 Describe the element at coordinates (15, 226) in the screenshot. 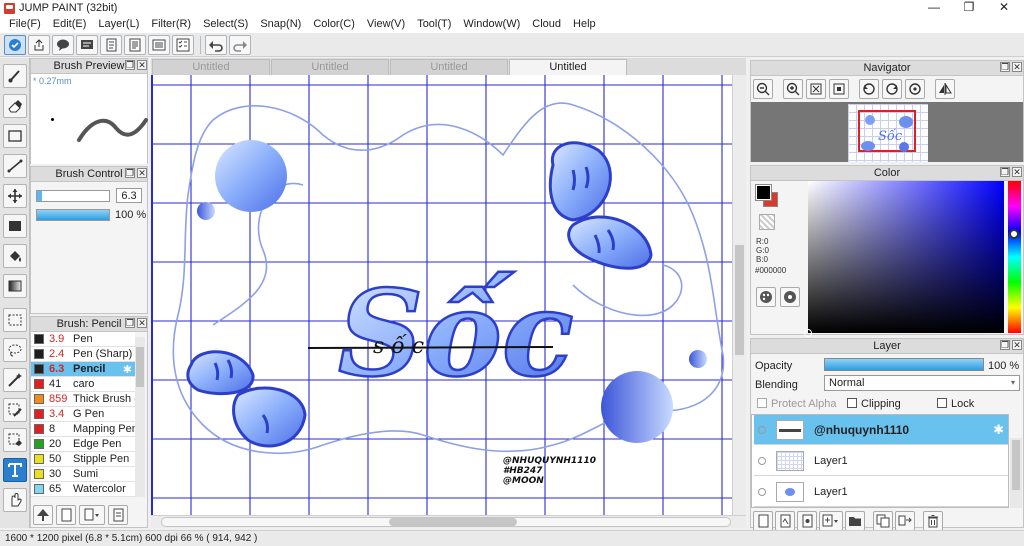

I see `tool-fill-rect` at that location.